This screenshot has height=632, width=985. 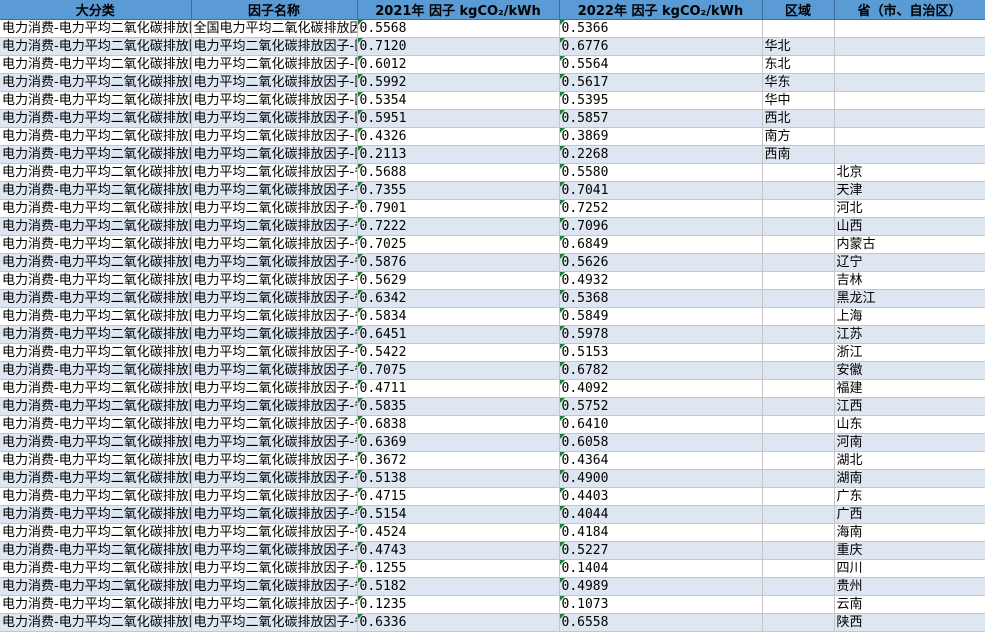 What do you see at coordinates (909, 190) in the screenshot?
I see `cell-province: 天津` at bounding box center [909, 190].